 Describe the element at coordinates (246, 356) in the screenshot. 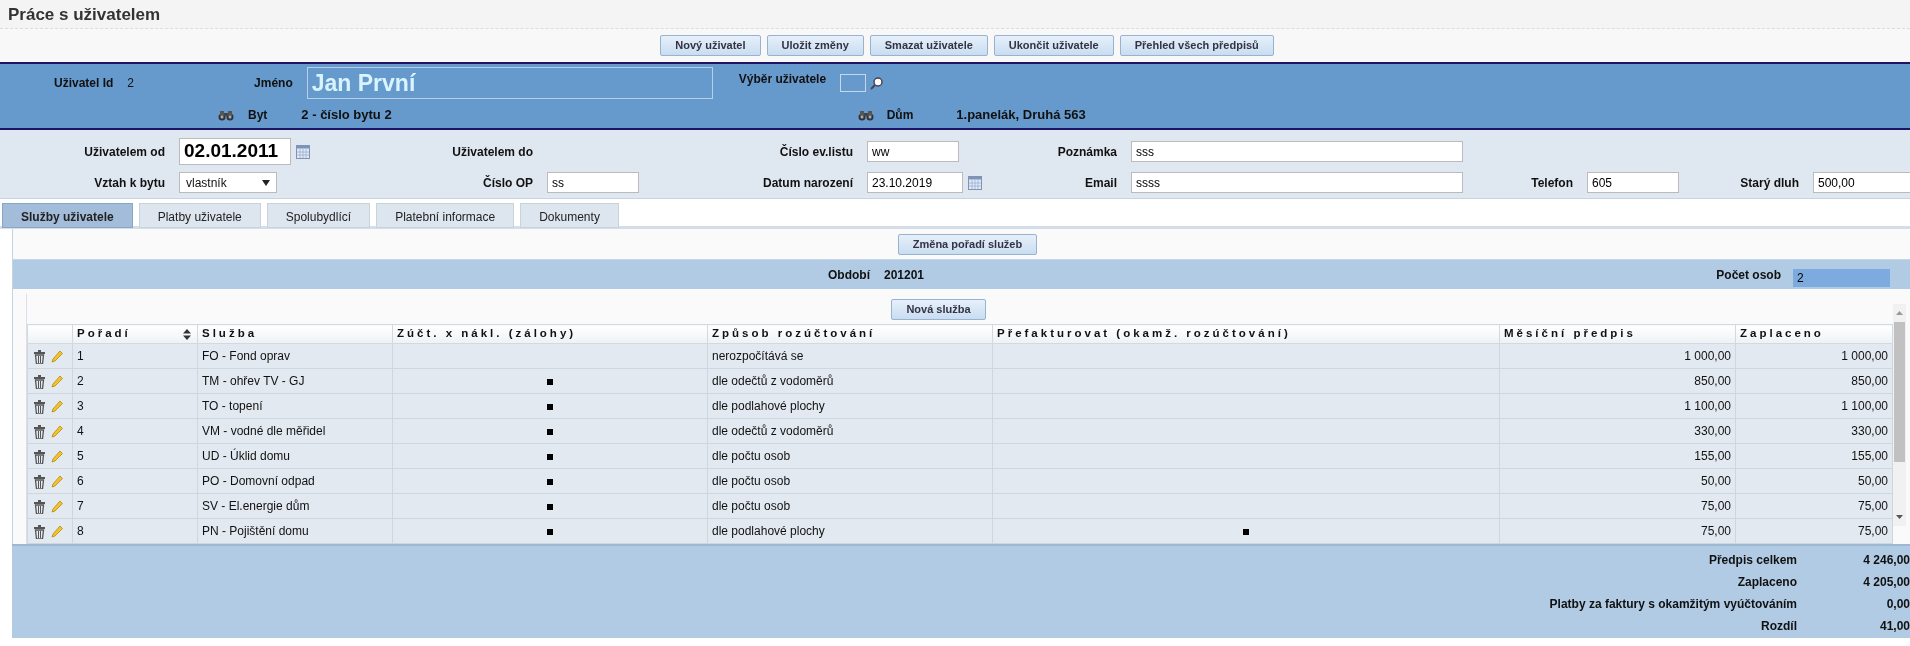

I see `table-cell: FO - Fond oprav` at that location.